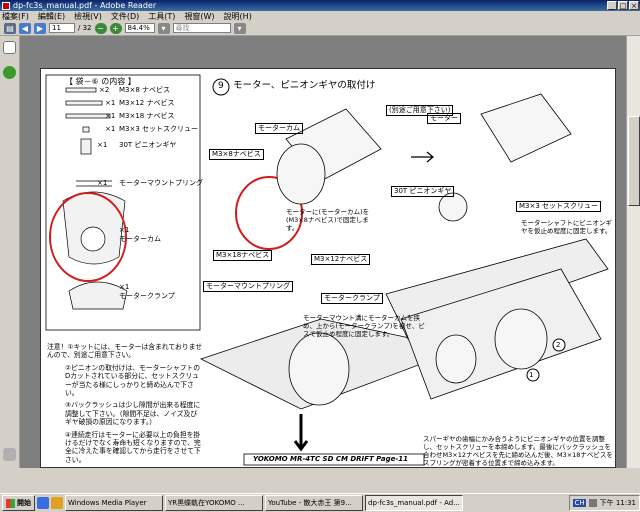 This screenshot has height=512, width=640. Describe the element at coordinates (43, 503) in the screenshot. I see `ie-quicklaunch-icon` at that location.